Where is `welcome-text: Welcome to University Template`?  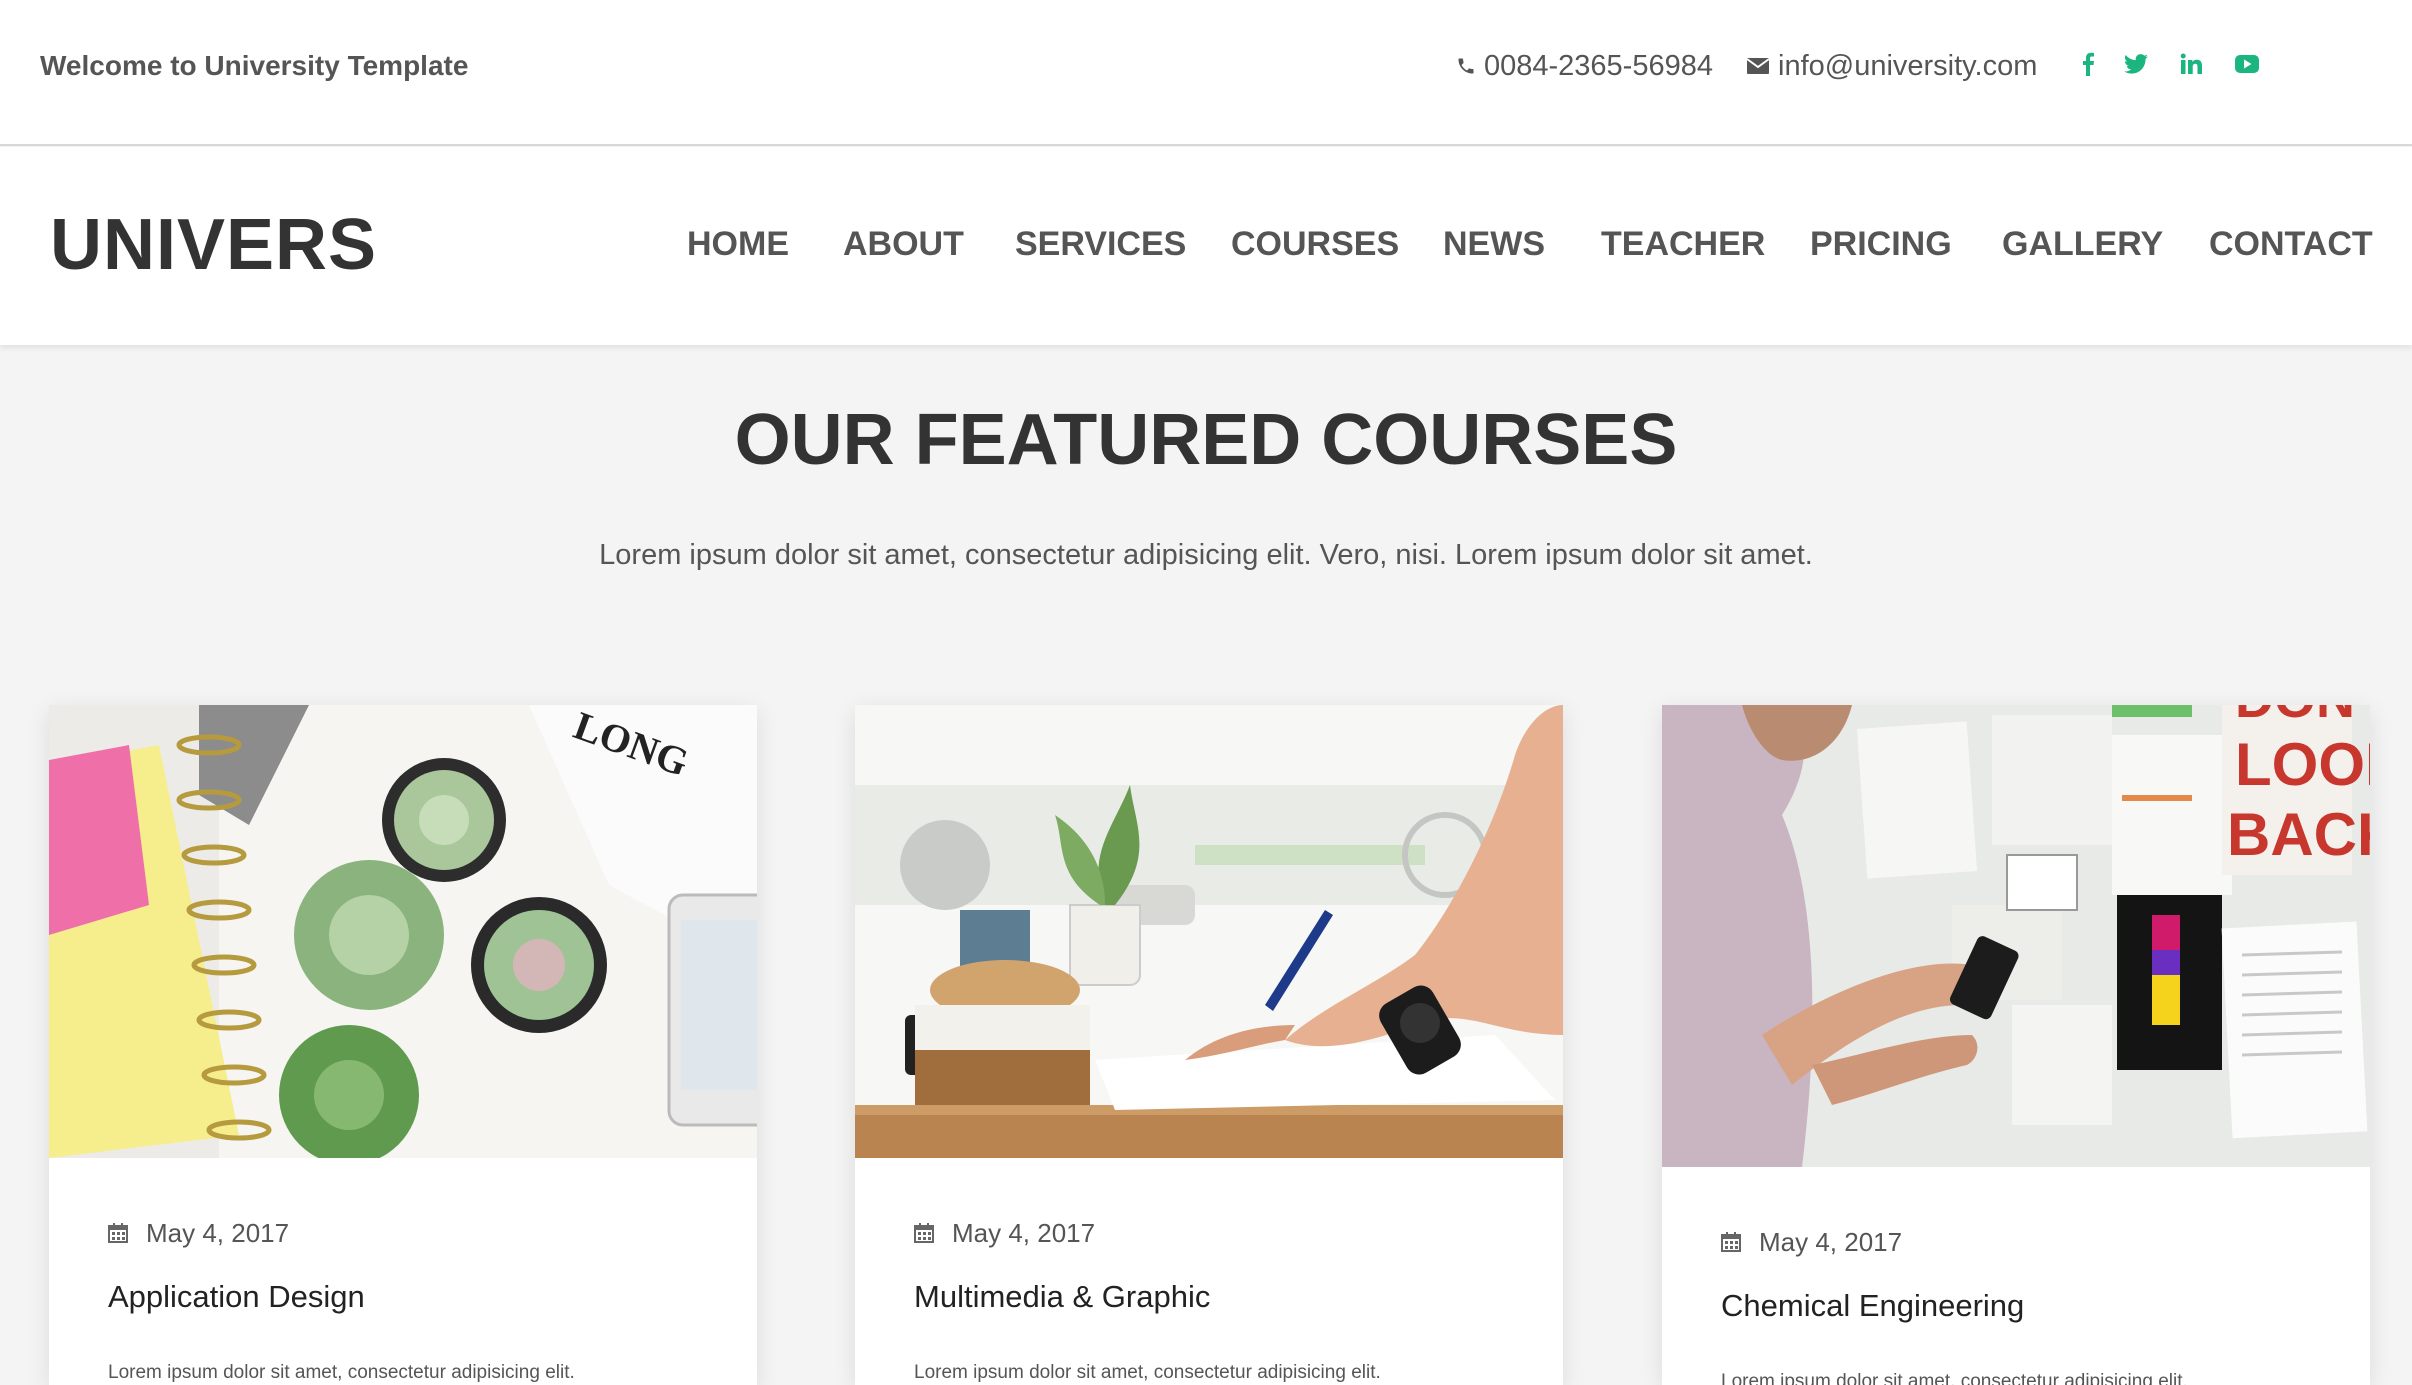
welcome-text: Welcome to University Template is located at coordinates (254, 65).